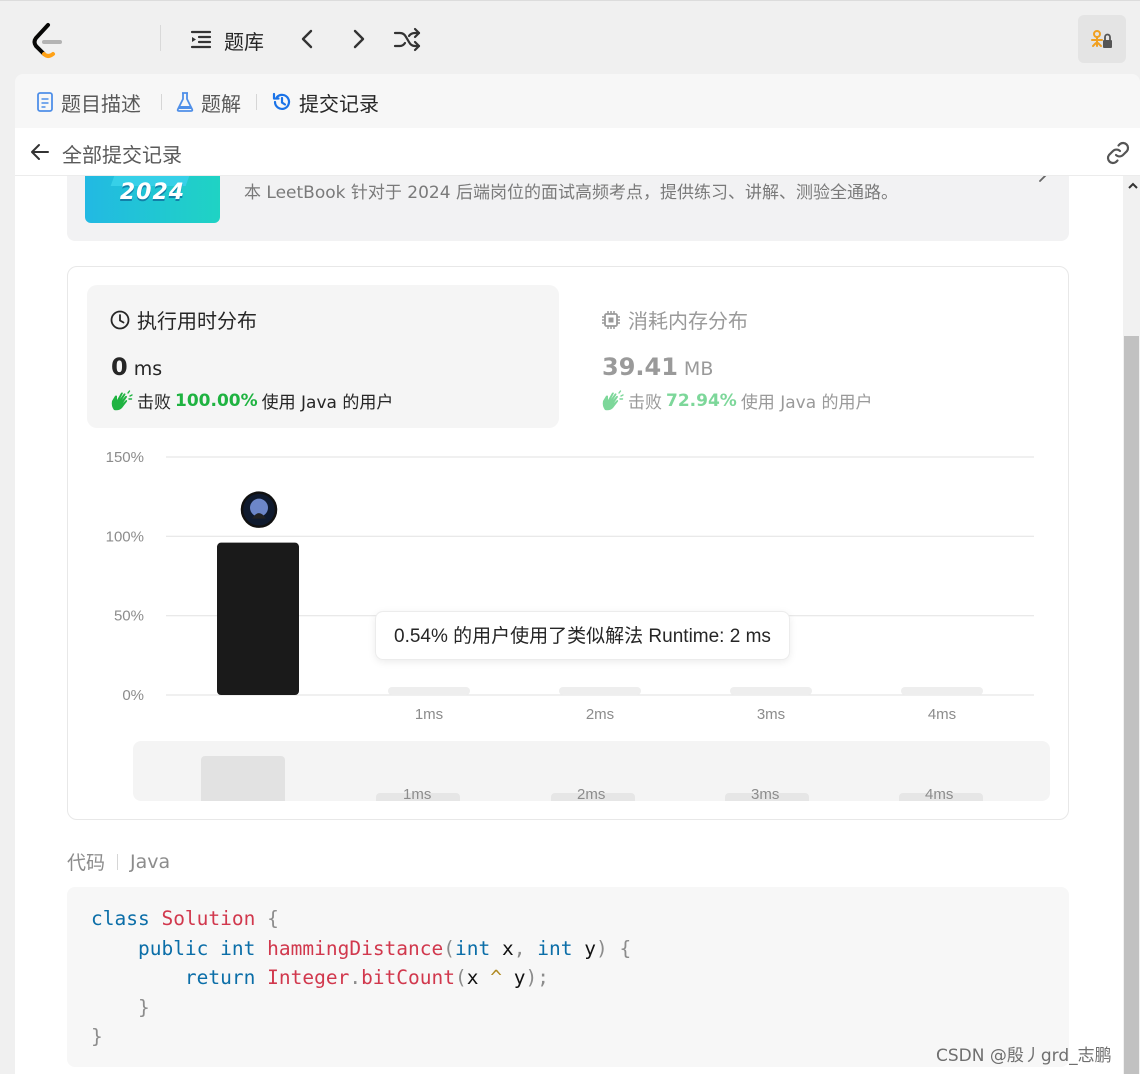 Image resolution: width=1140 pixels, height=1074 pixels. What do you see at coordinates (152, 192) in the screenshot?
I see `banner-year: 2024` at bounding box center [152, 192].